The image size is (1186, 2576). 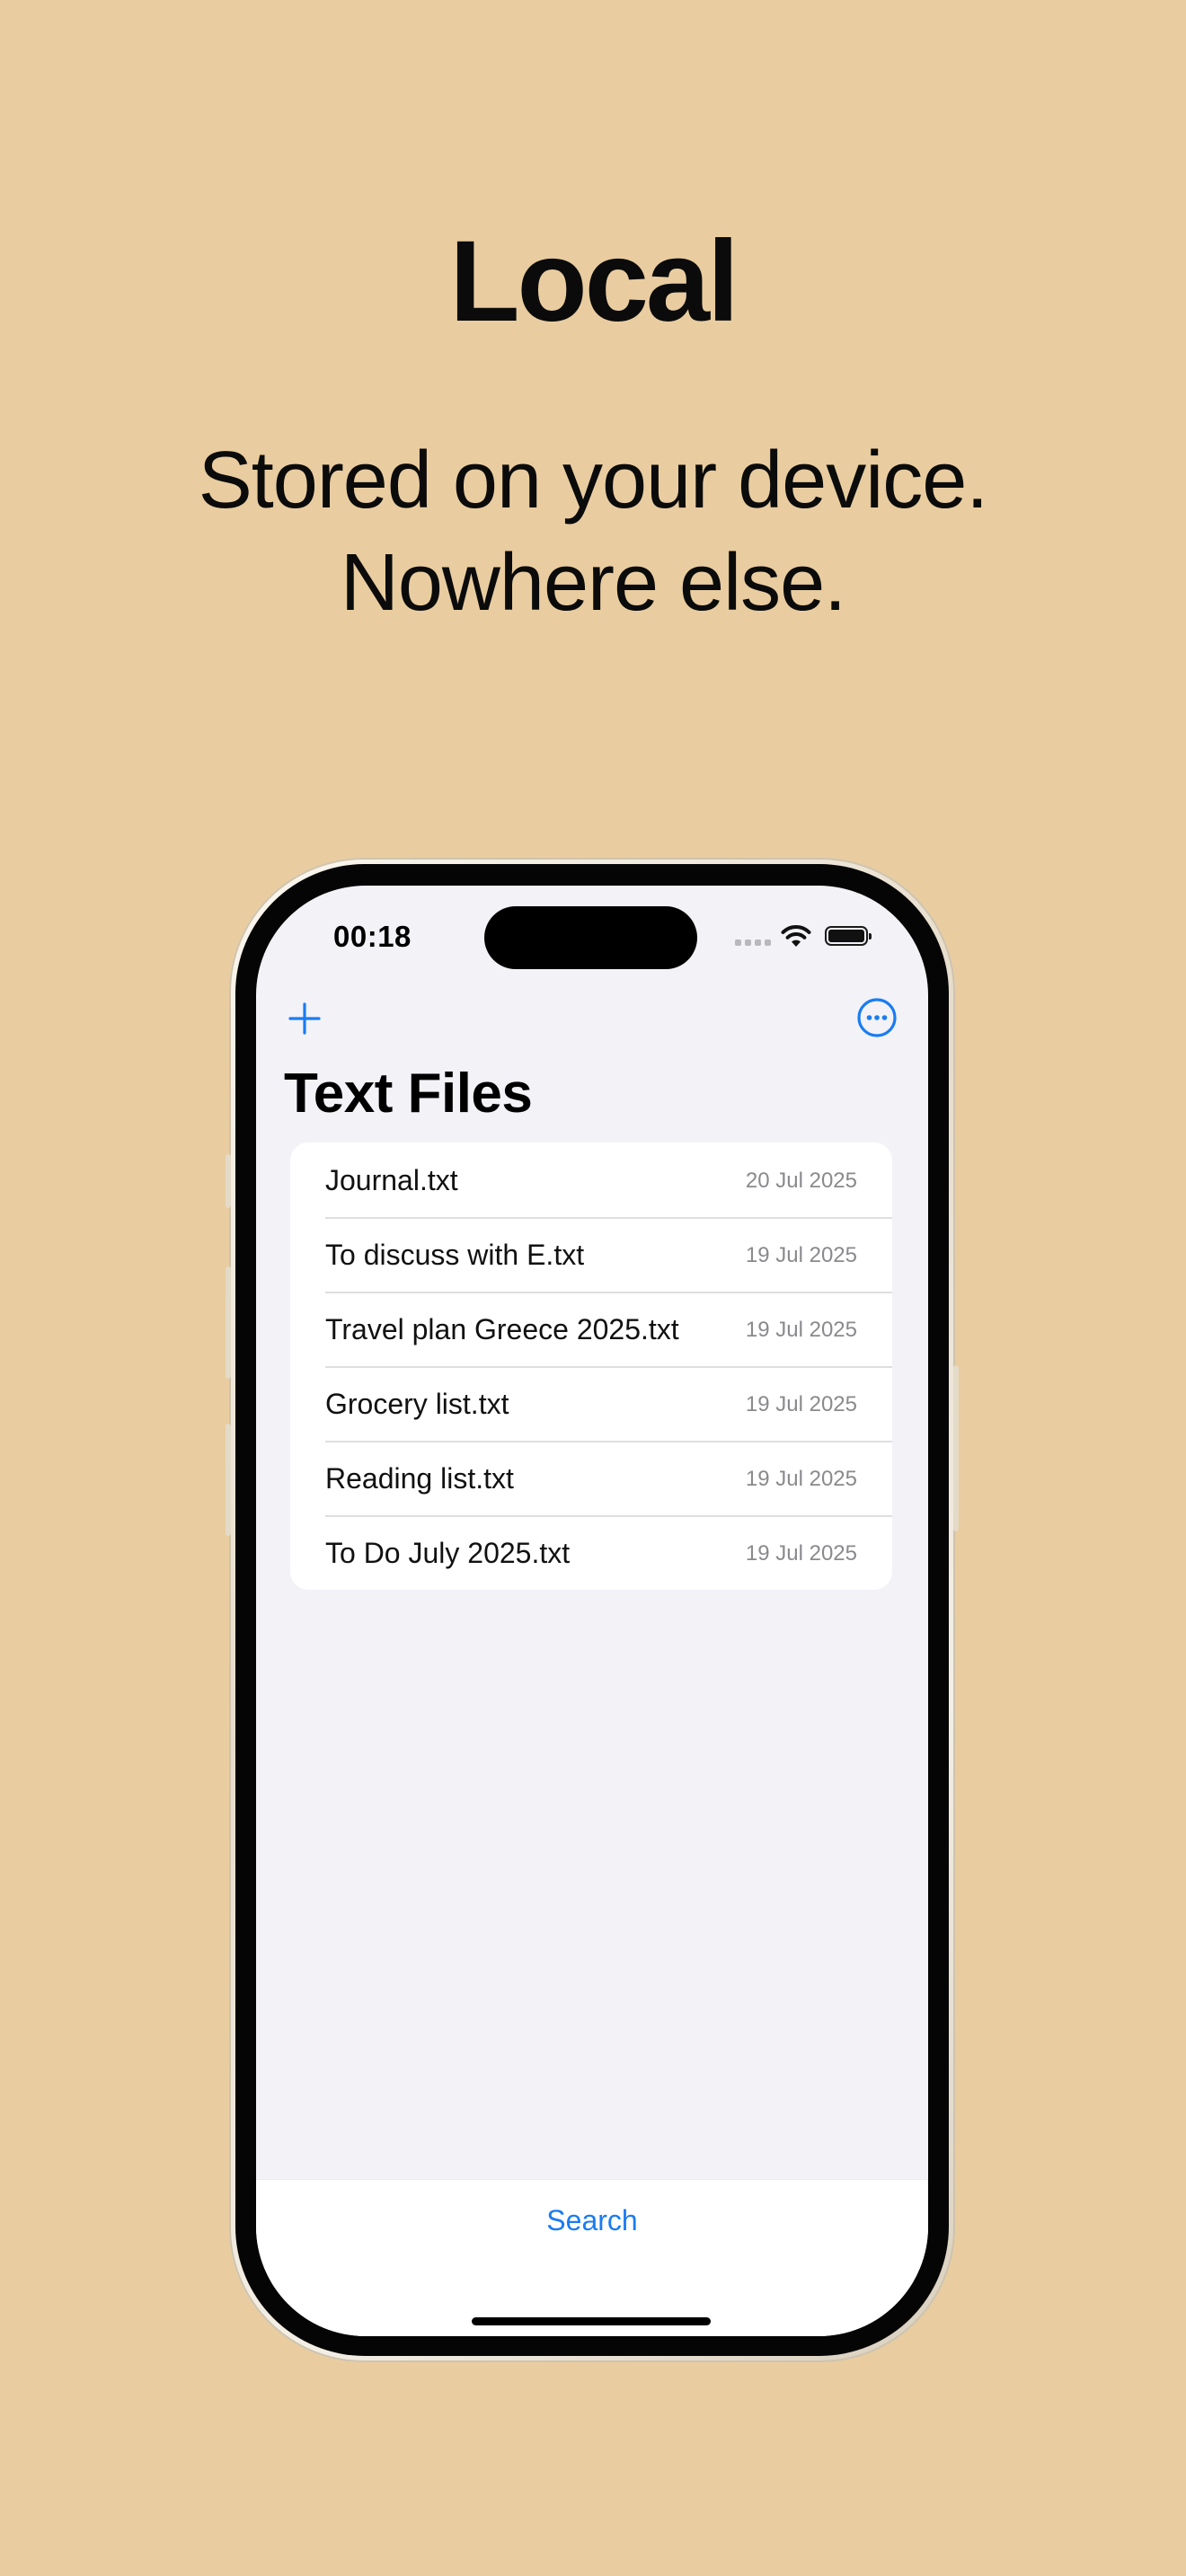 What do you see at coordinates (593, 531) in the screenshot?
I see `promo-subhead: Stored on your device. Nowhere else.` at bounding box center [593, 531].